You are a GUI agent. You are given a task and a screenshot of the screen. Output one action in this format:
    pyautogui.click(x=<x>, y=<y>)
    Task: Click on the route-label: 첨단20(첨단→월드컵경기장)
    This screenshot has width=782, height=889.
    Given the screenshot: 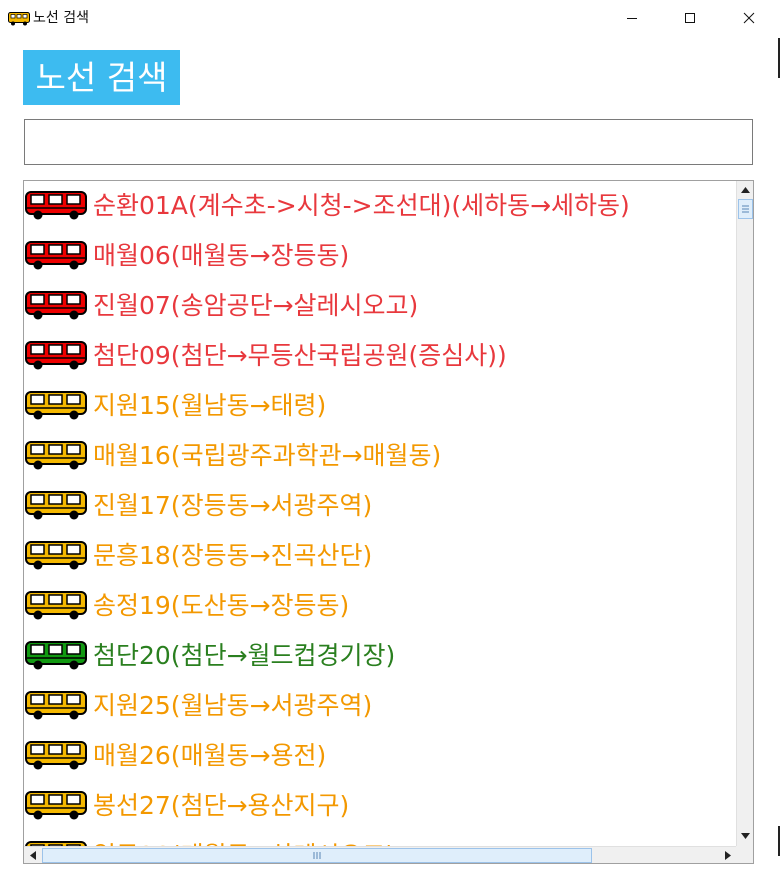 What is the action you would take?
    pyautogui.click(x=244, y=655)
    